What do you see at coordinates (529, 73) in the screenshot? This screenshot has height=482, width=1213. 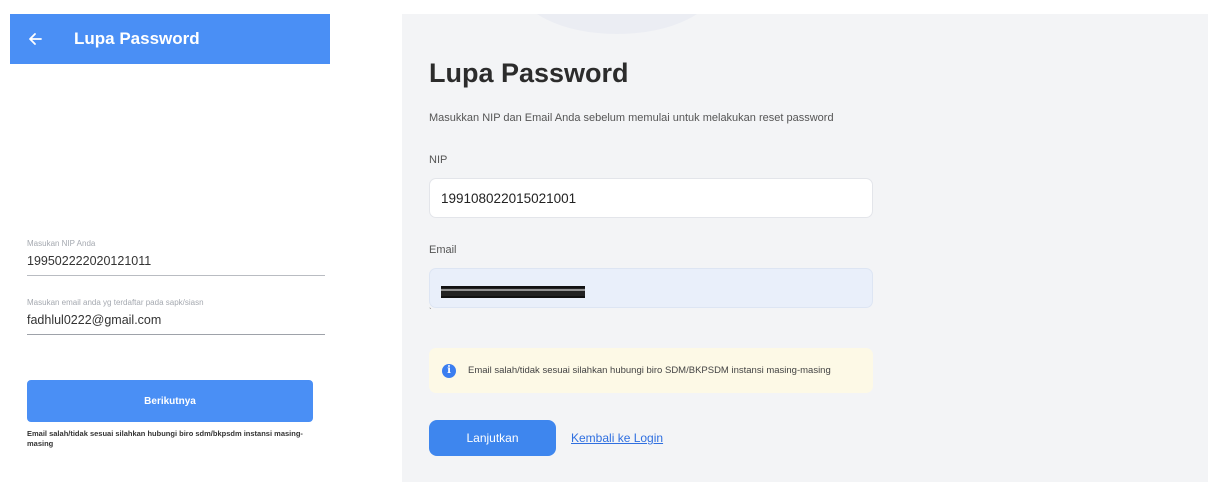 I see `page-title: Lupa Password` at bounding box center [529, 73].